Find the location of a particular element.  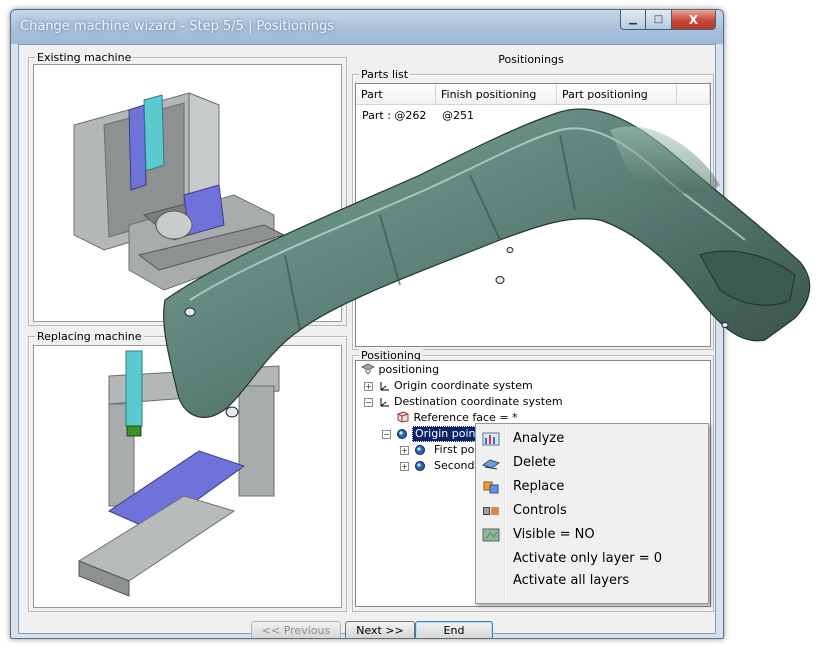

menu-item-label: Visible = NO is located at coordinates (554, 534).